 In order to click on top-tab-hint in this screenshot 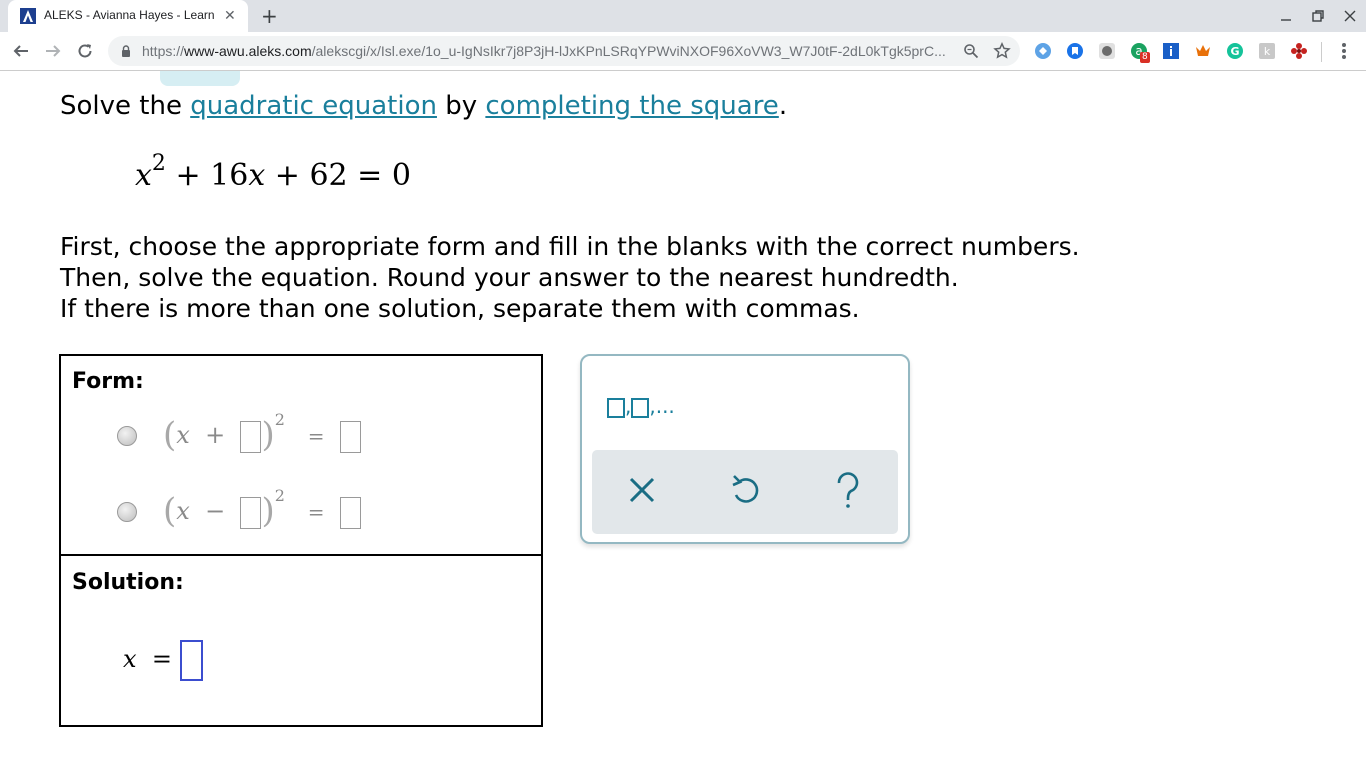, I will do `click(200, 78)`.